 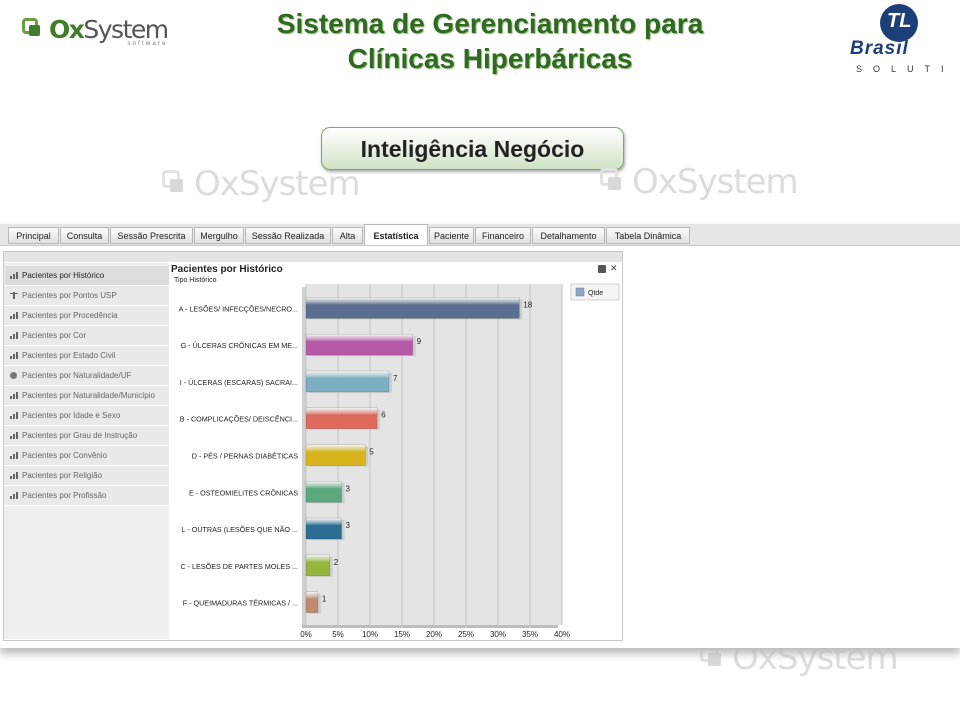 What do you see at coordinates (306, 634) in the screenshot?
I see `x-tick-label: 0%` at bounding box center [306, 634].